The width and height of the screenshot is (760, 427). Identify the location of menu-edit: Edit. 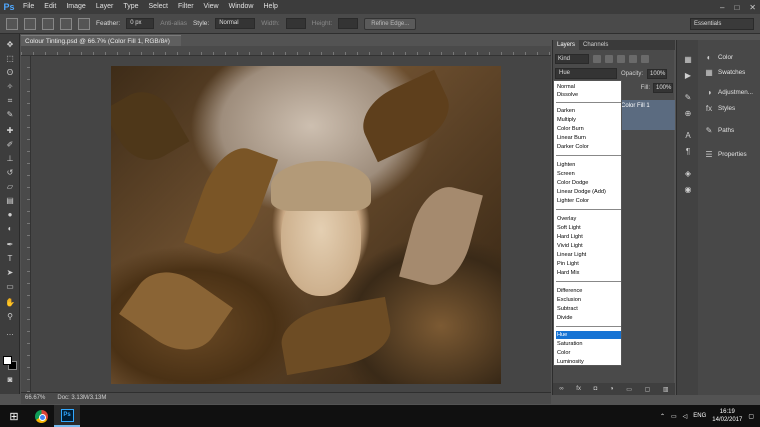
(50, 7).